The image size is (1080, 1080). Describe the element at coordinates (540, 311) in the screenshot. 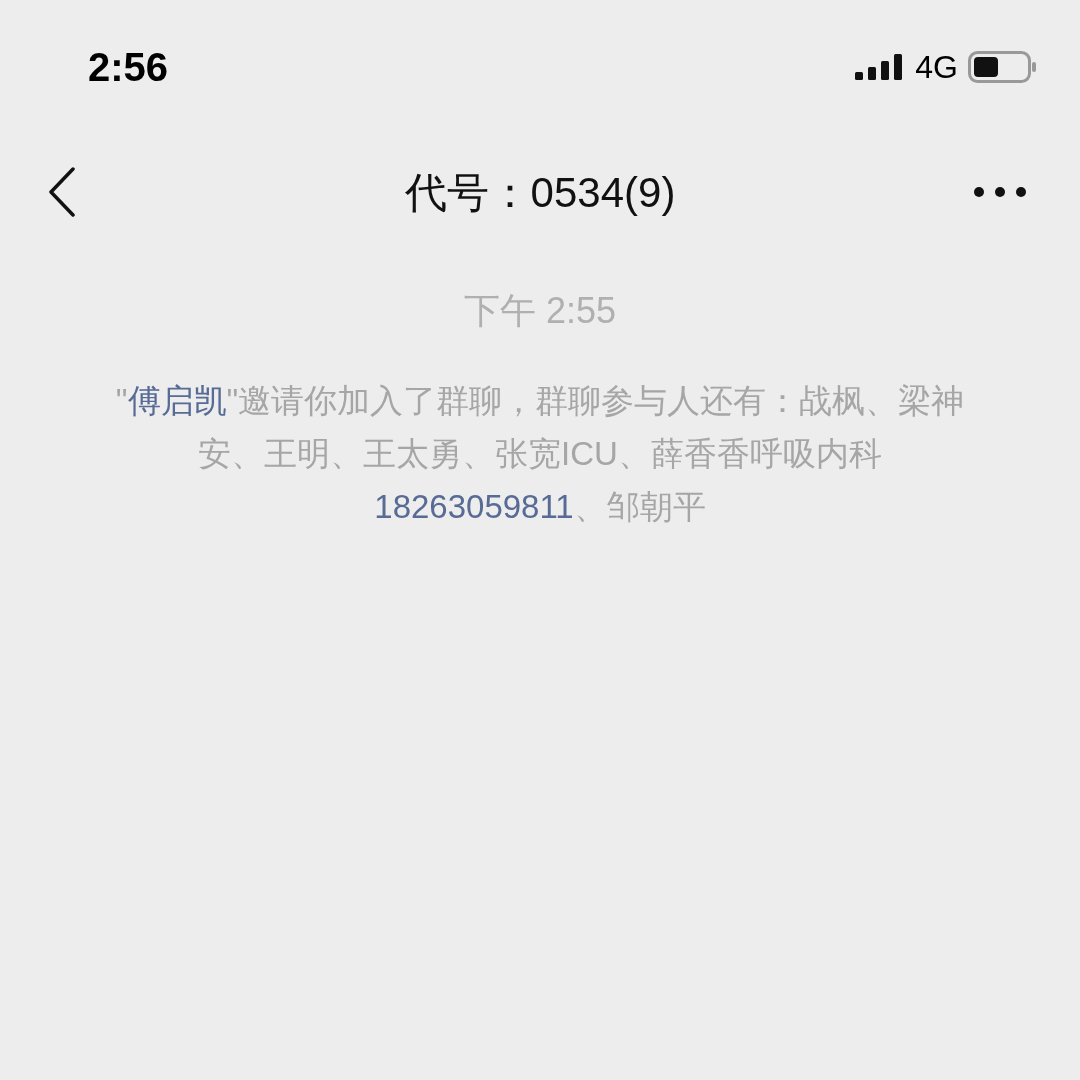

I see `message-timestamp: 下午 2:55` at that location.